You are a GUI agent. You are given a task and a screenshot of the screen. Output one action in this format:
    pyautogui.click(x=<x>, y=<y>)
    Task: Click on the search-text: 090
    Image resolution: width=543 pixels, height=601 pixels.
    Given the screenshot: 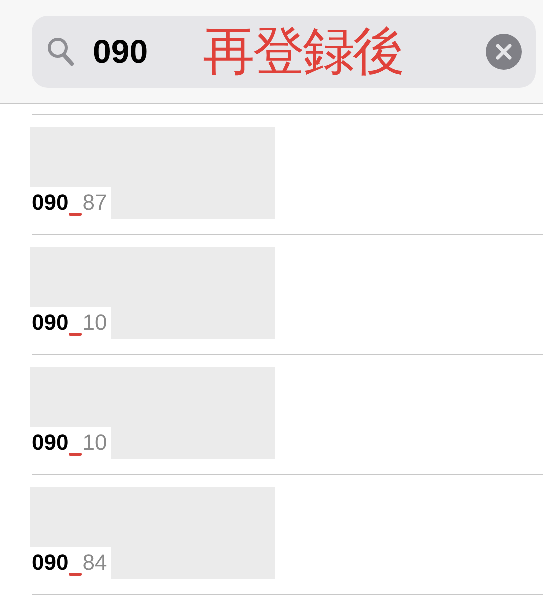 What is the action you would take?
    pyautogui.click(x=121, y=52)
    